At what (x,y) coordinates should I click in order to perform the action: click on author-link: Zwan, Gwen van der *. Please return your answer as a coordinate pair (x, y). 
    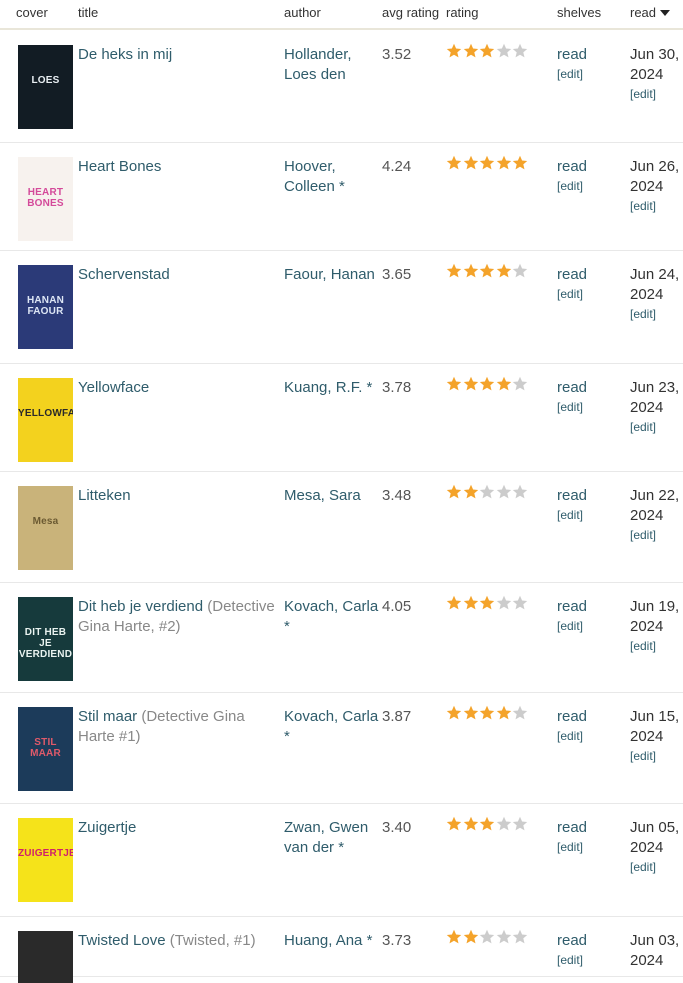
    Looking at the image, I should click on (326, 837).